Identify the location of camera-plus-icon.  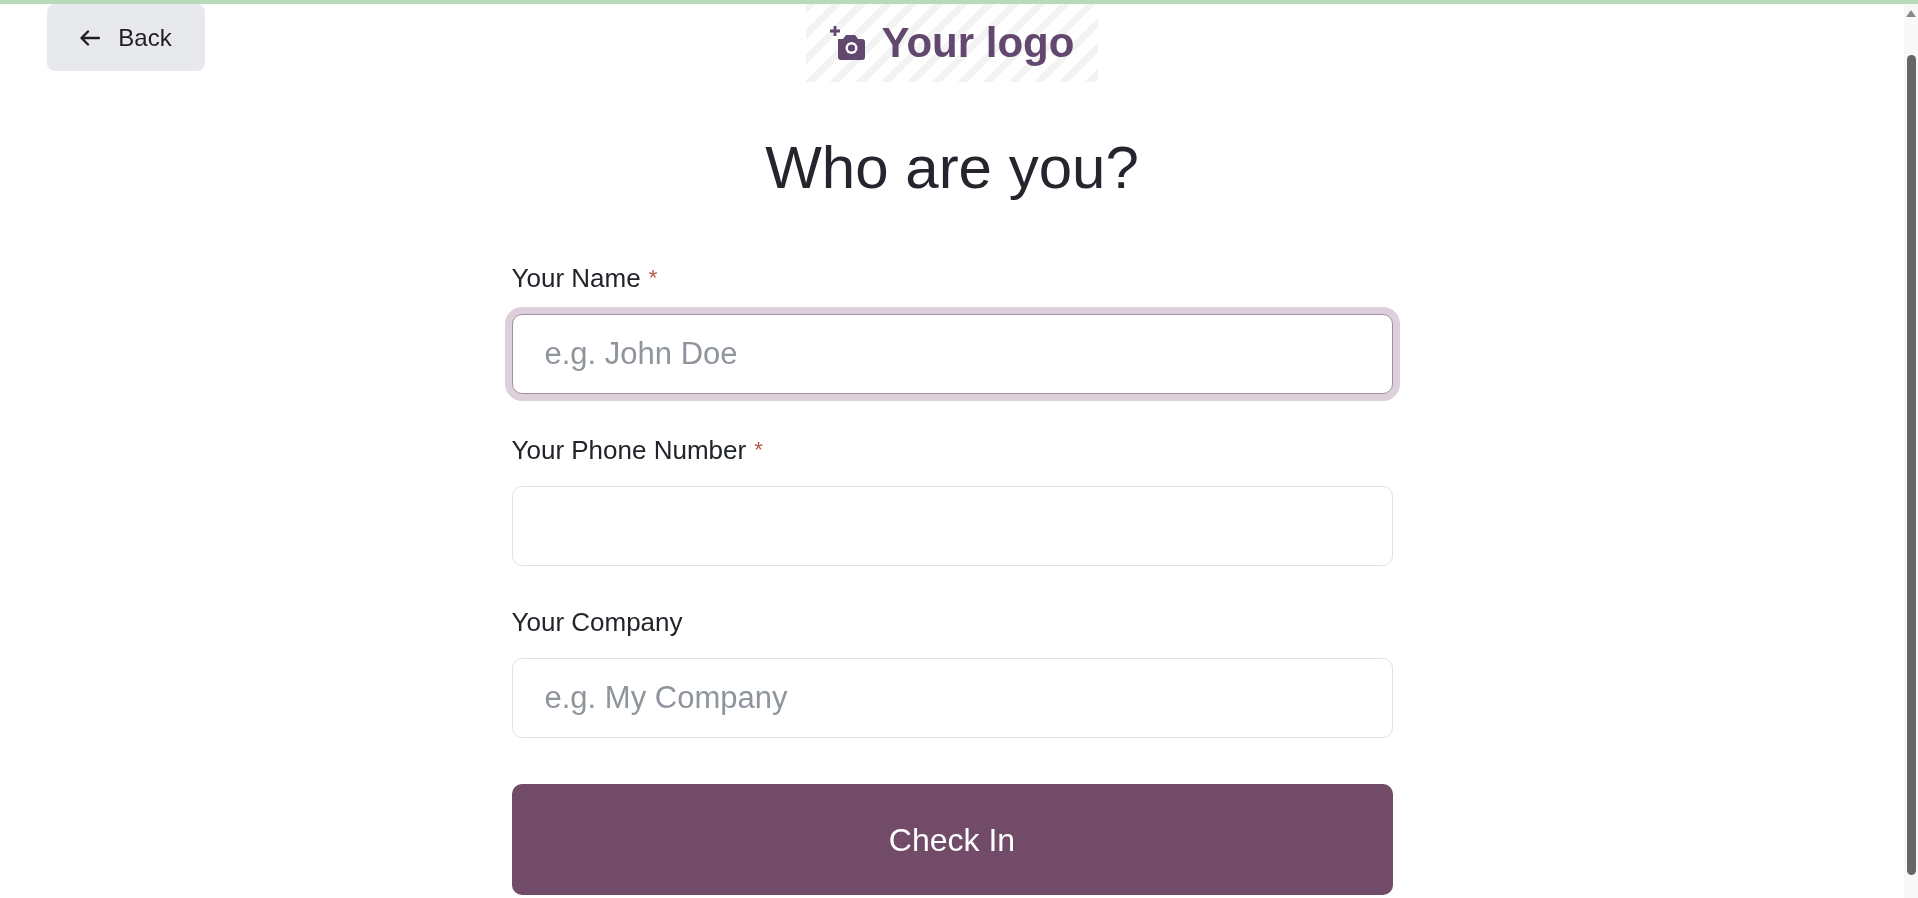
(847, 43).